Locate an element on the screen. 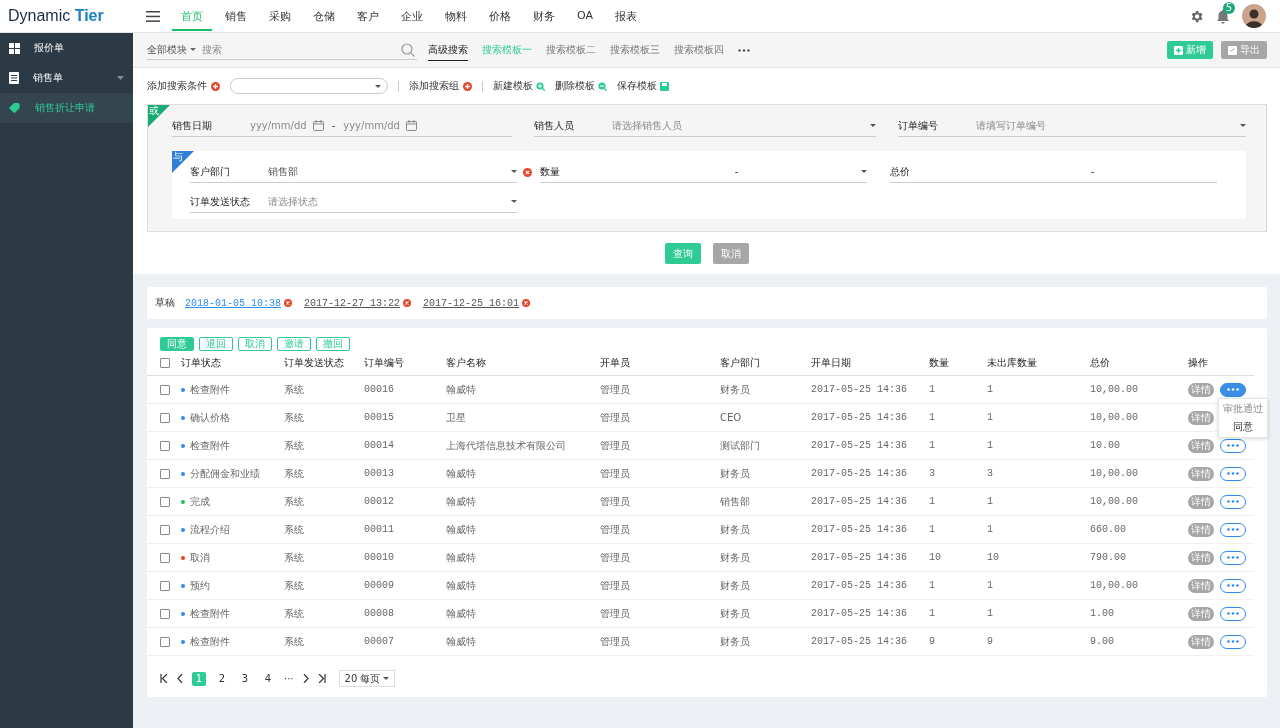  nav-tab: 销售 is located at coordinates (236, 16).